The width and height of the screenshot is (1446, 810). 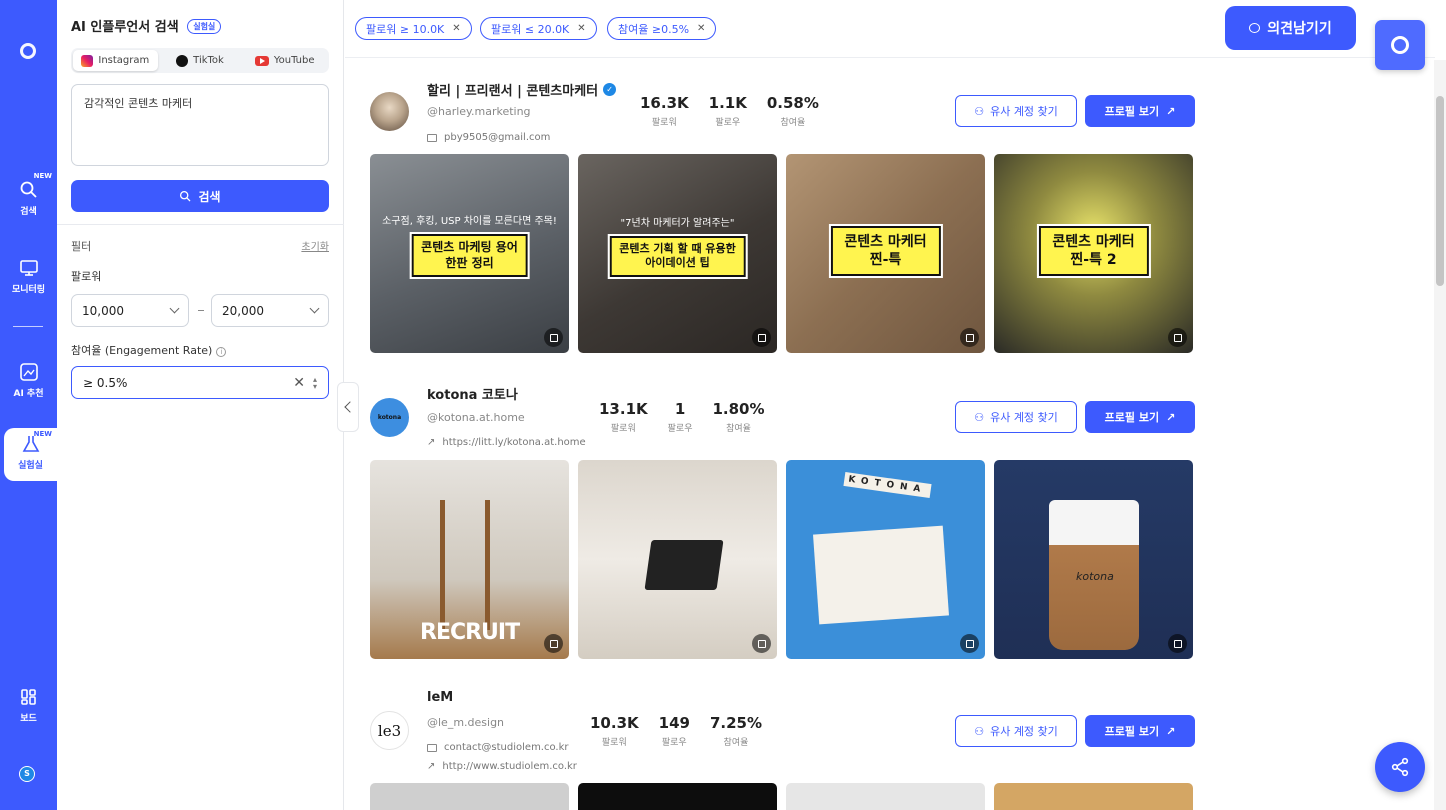 I want to click on scrollbar-thumb, so click(x=1440, y=191).